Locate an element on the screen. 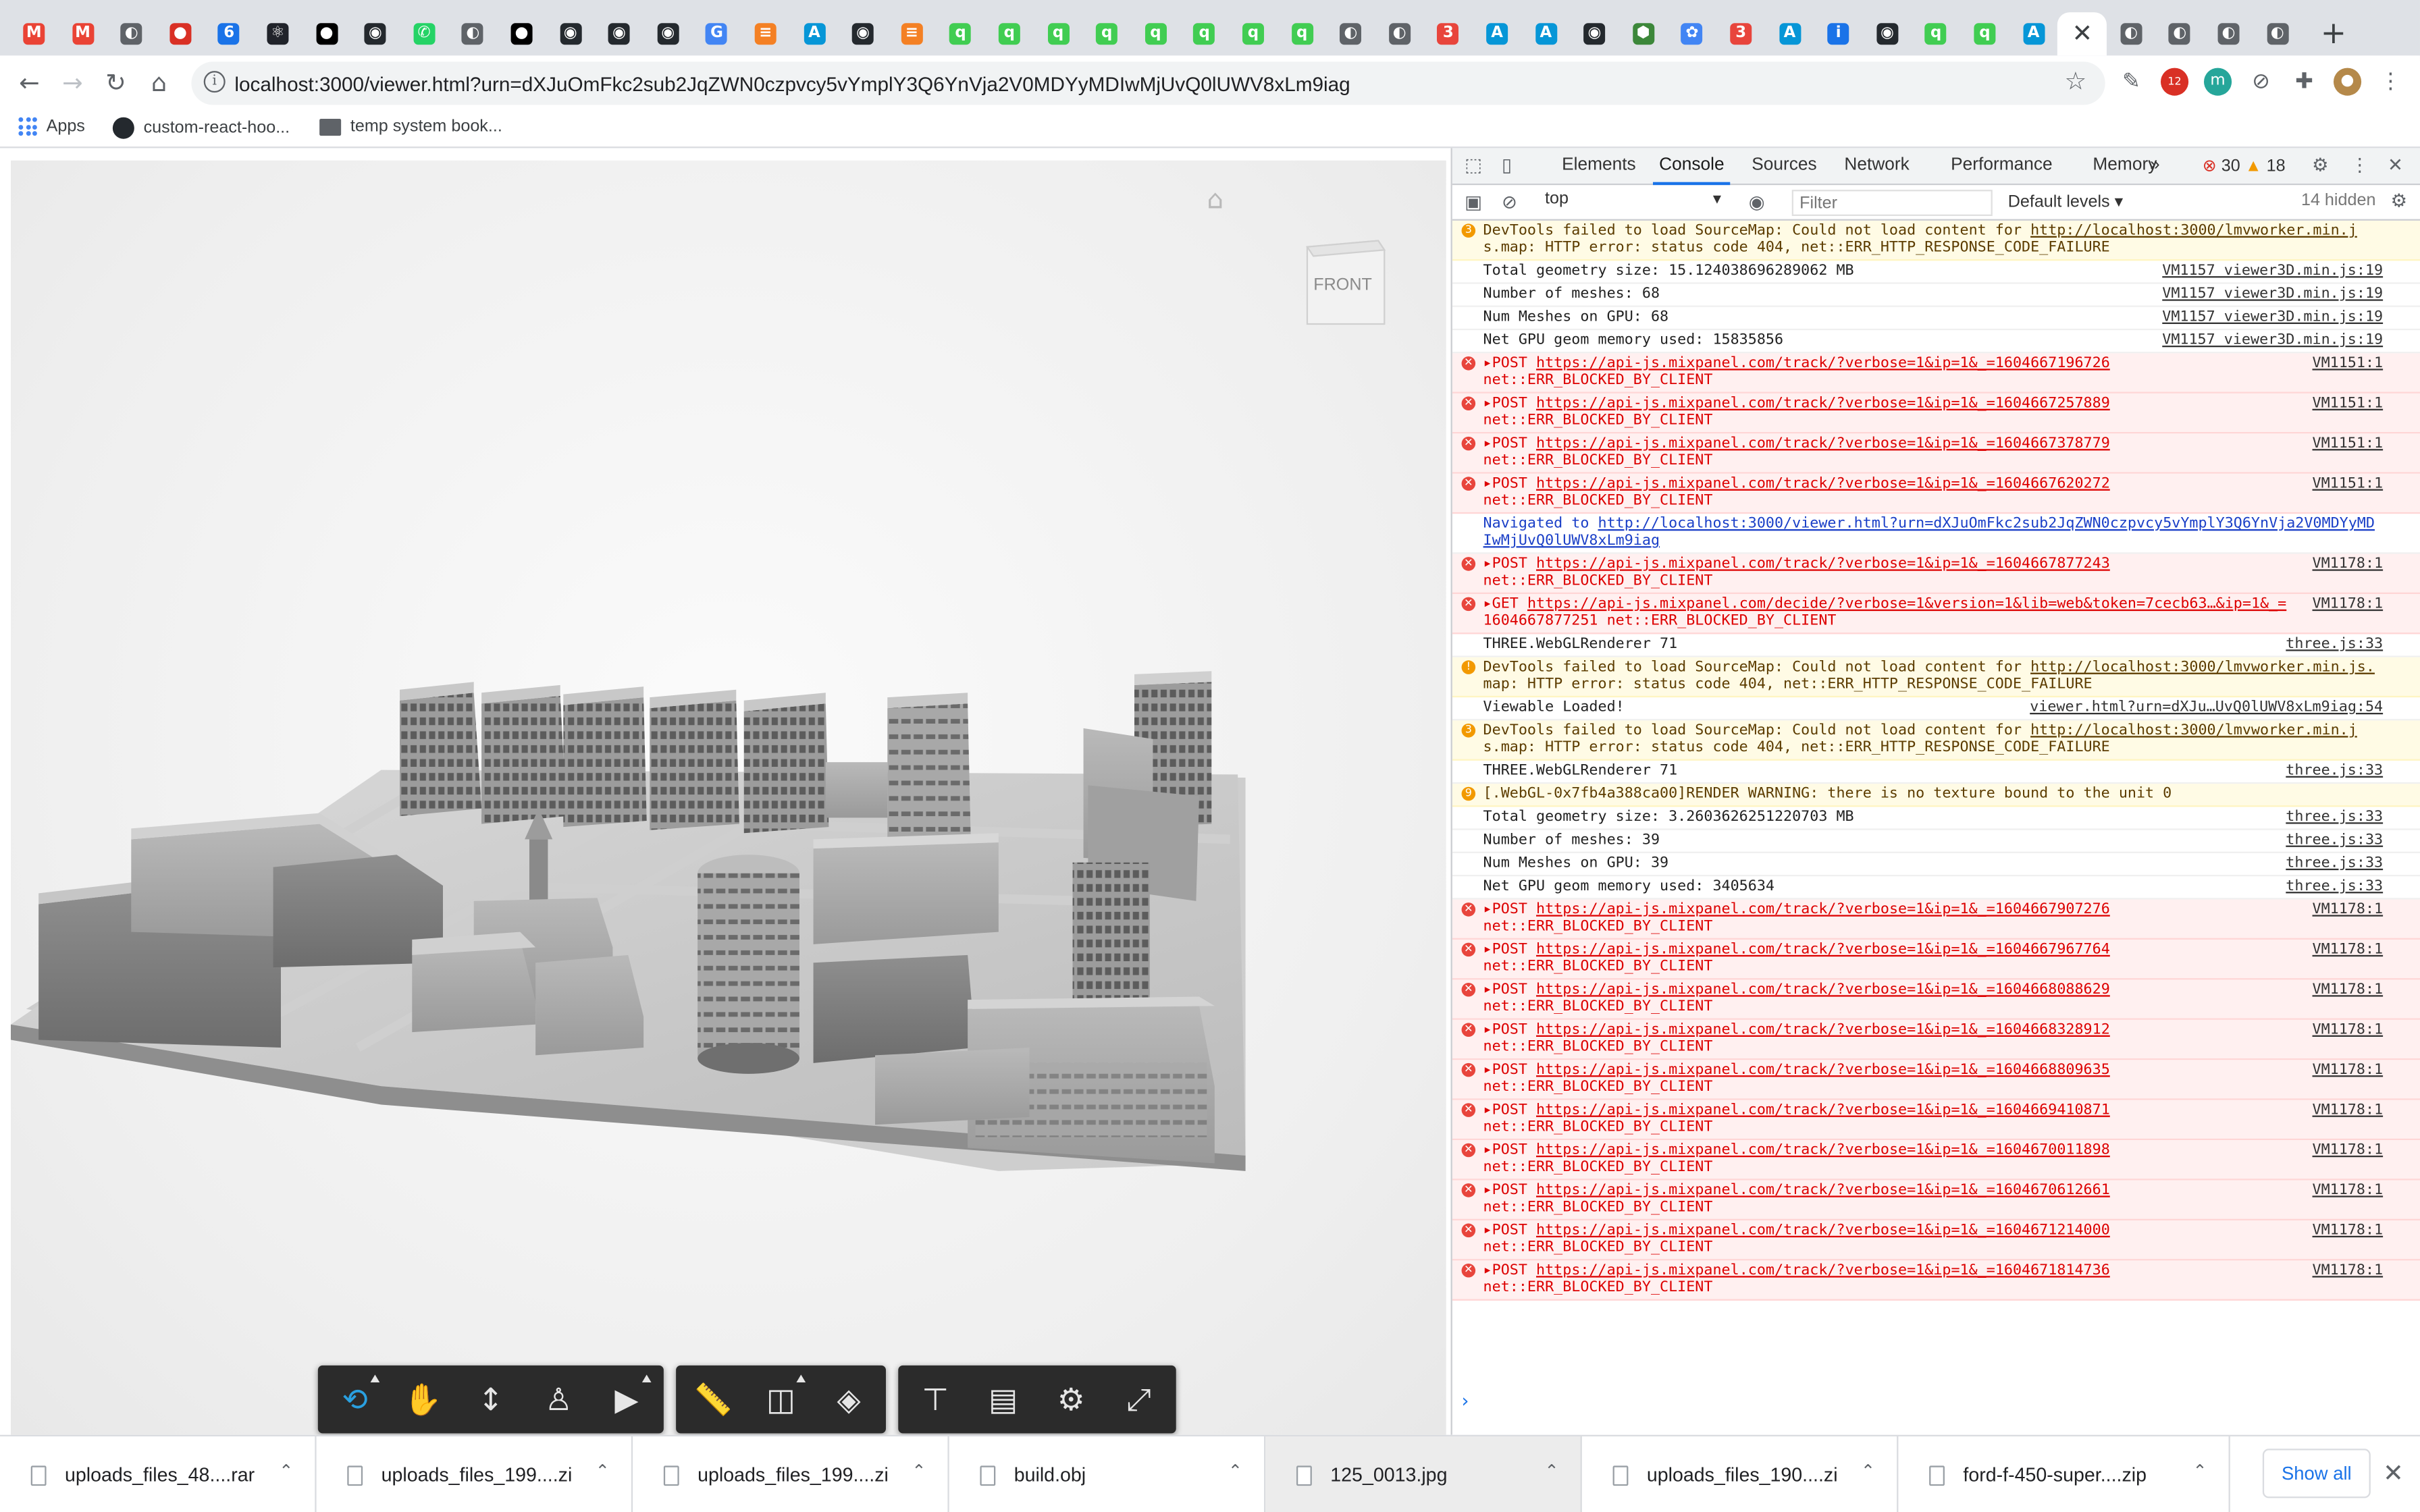  console-message: Num Meshes on GPU: 39 three.js:33 is located at coordinates (1936, 865).